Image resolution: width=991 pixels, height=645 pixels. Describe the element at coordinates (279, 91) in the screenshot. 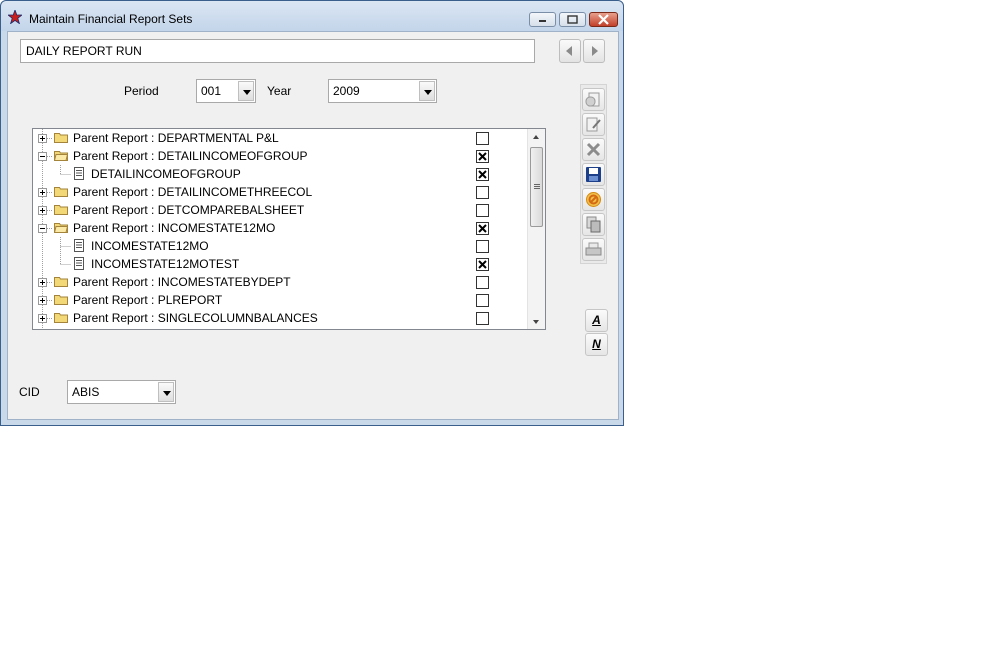

I see `year-label: Year` at that location.